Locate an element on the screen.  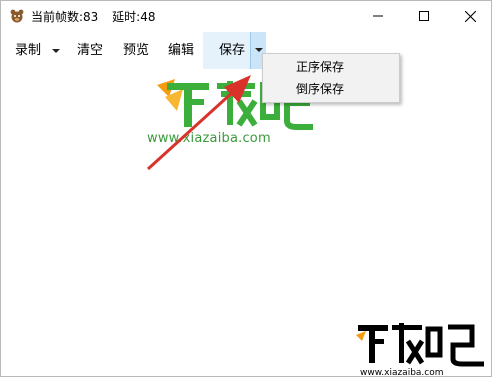
menu-item-save-reverse: 倒序保存 is located at coordinates (331, 89).